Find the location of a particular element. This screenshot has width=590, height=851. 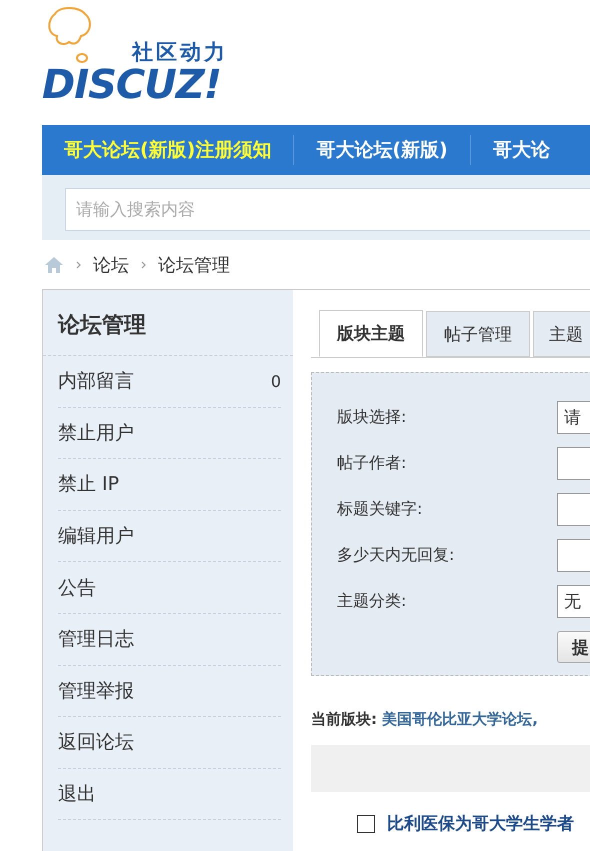

submit-button: 提 is located at coordinates (573, 647).